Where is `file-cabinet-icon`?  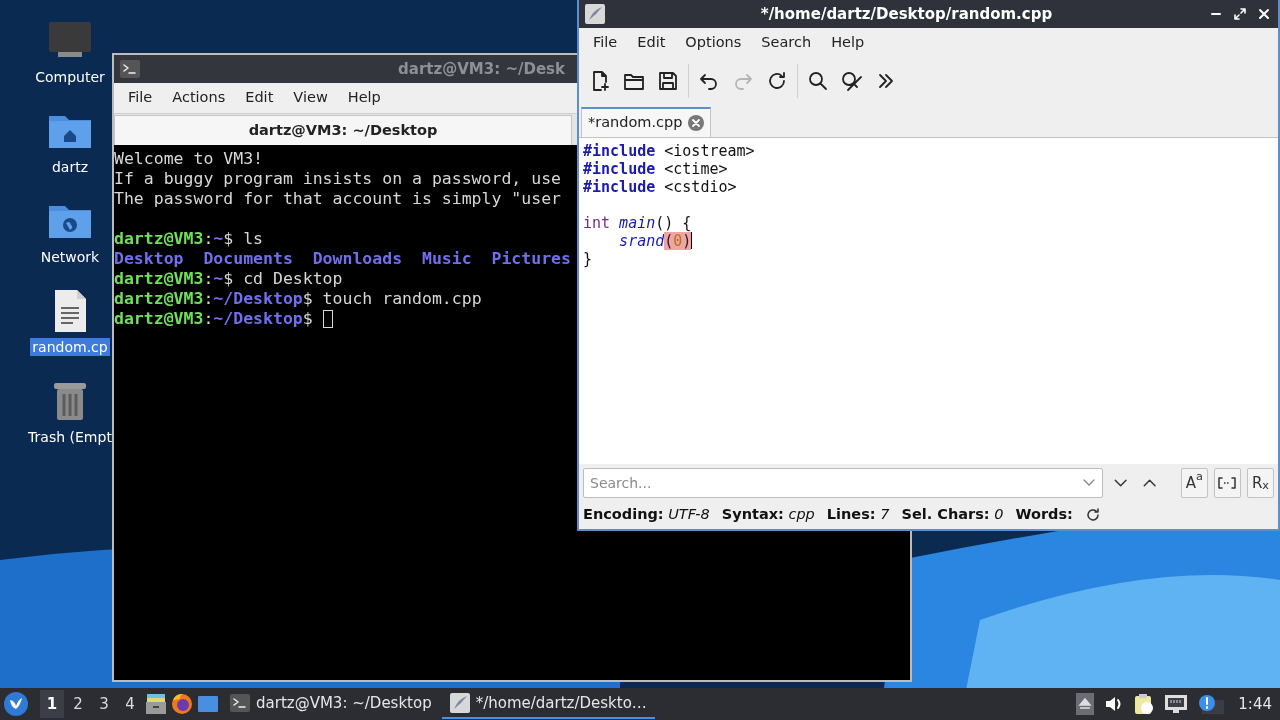 file-cabinet-icon is located at coordinates (156, 704).